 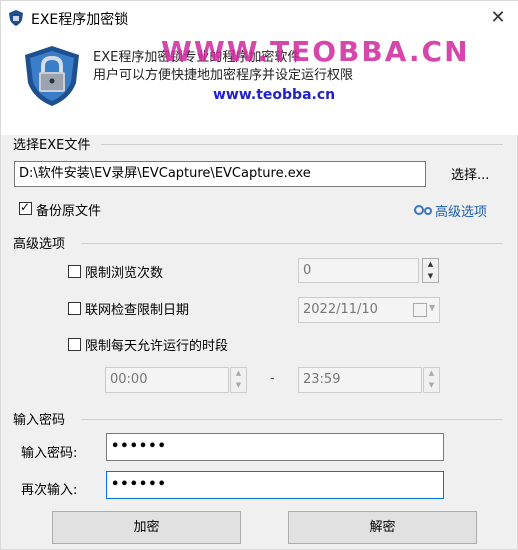 I want to click on time-start-input: 00:00, so click(x=167, y=380).